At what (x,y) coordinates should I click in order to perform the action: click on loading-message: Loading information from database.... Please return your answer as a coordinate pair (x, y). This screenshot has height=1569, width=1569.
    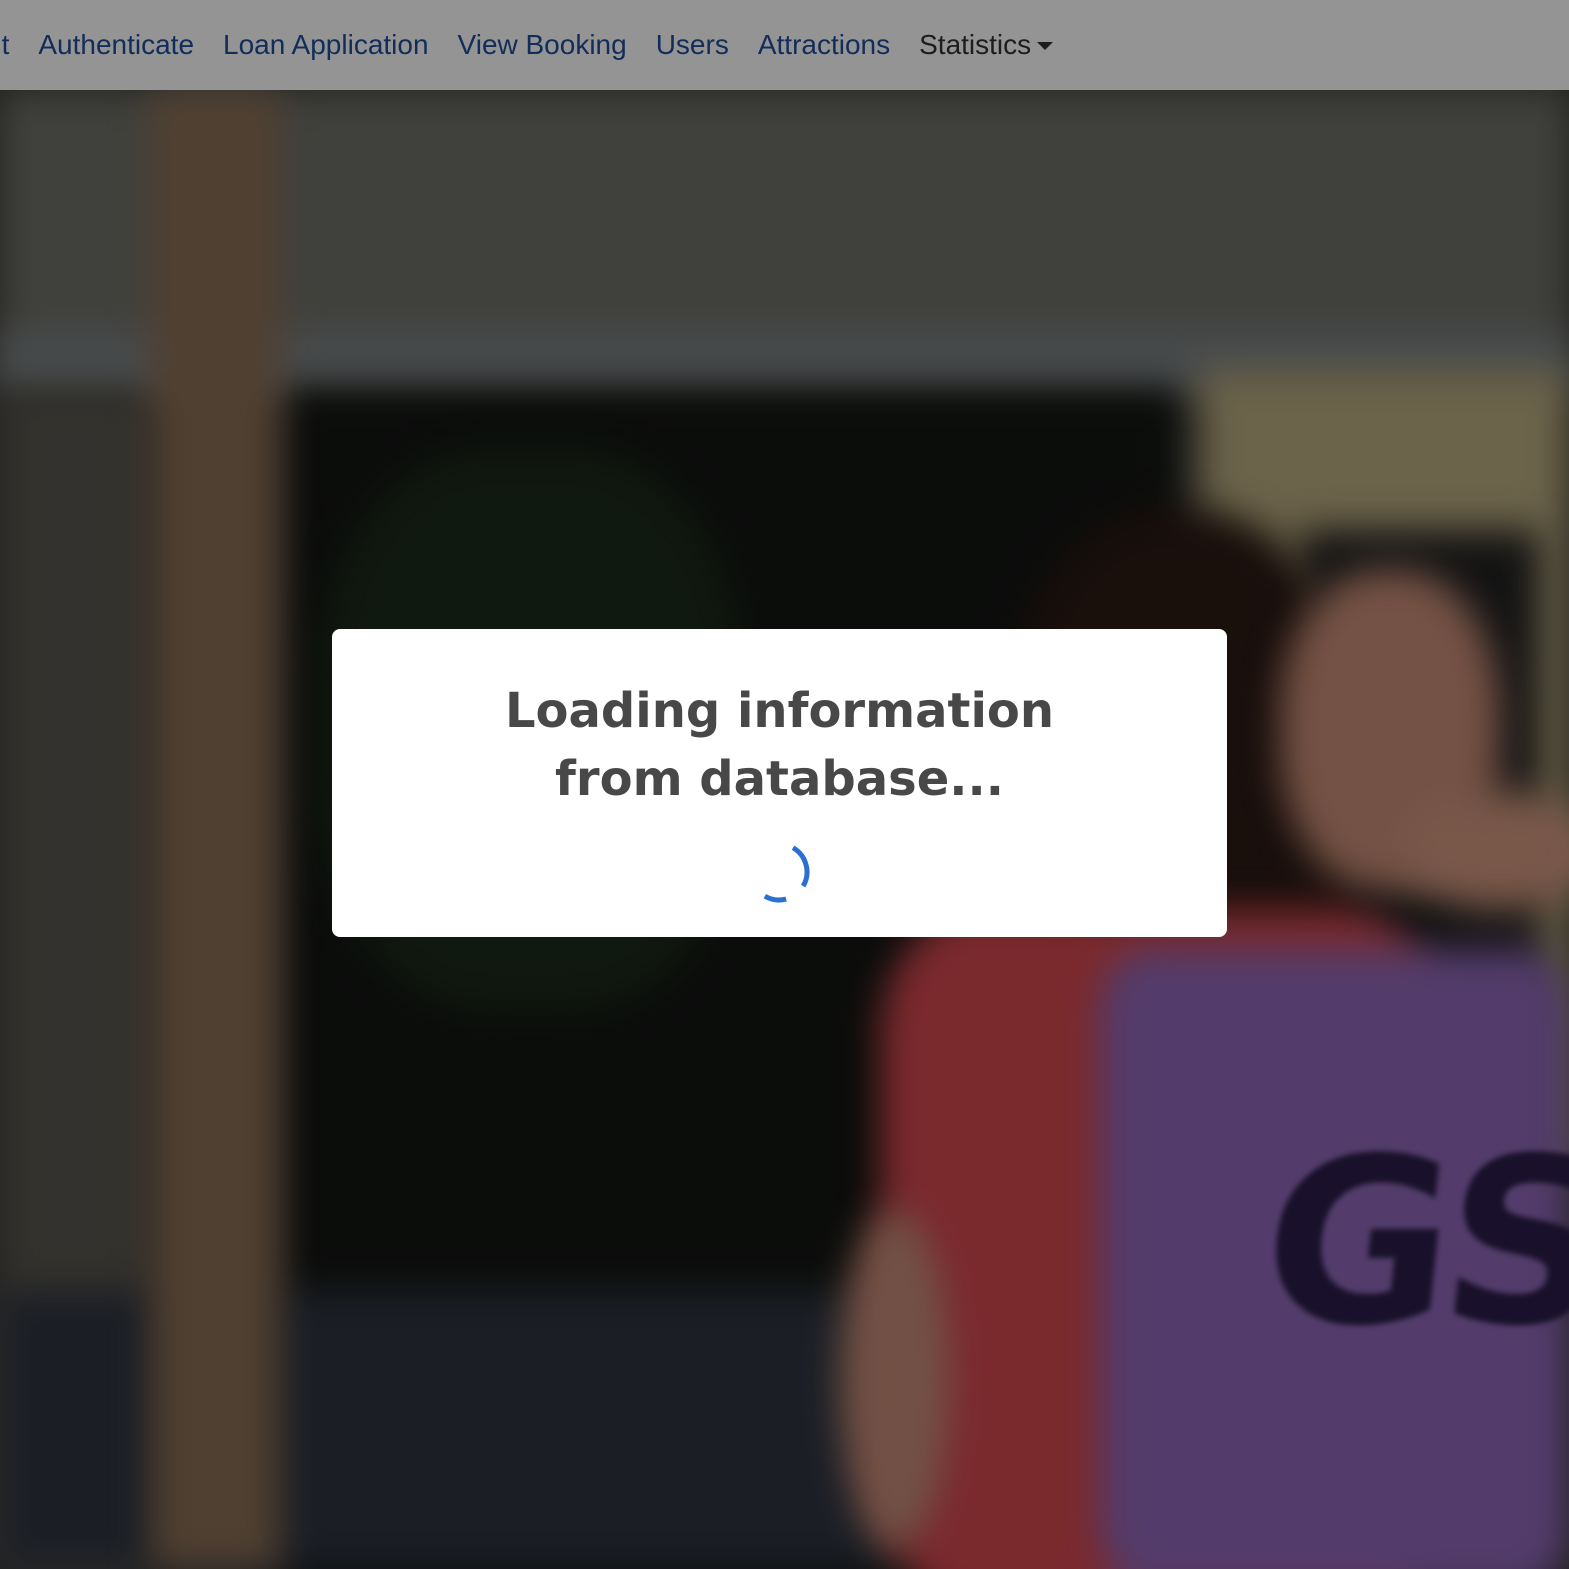
    Looking at the image, I should click on (779, 745).